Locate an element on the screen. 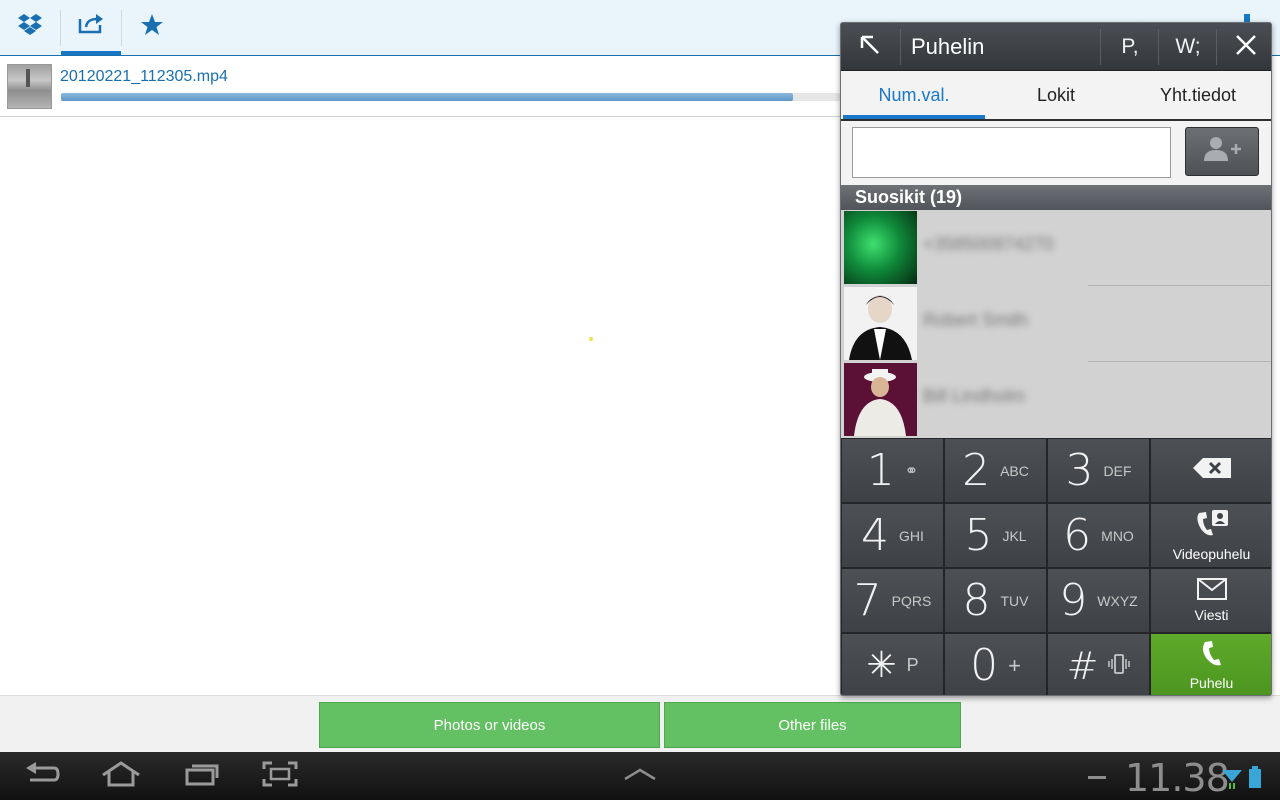  phone-title-bar: Puhelin P, W; is located at coordinates (1056, 47).